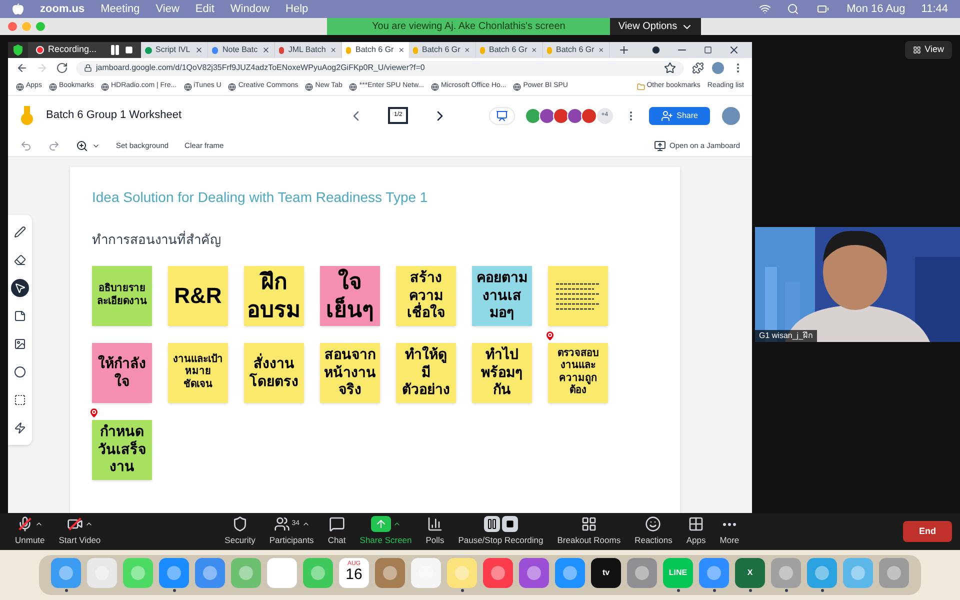 The height and width of the screenshot is (600, 960). I want to click on smiley-icon, so click(653, 524).